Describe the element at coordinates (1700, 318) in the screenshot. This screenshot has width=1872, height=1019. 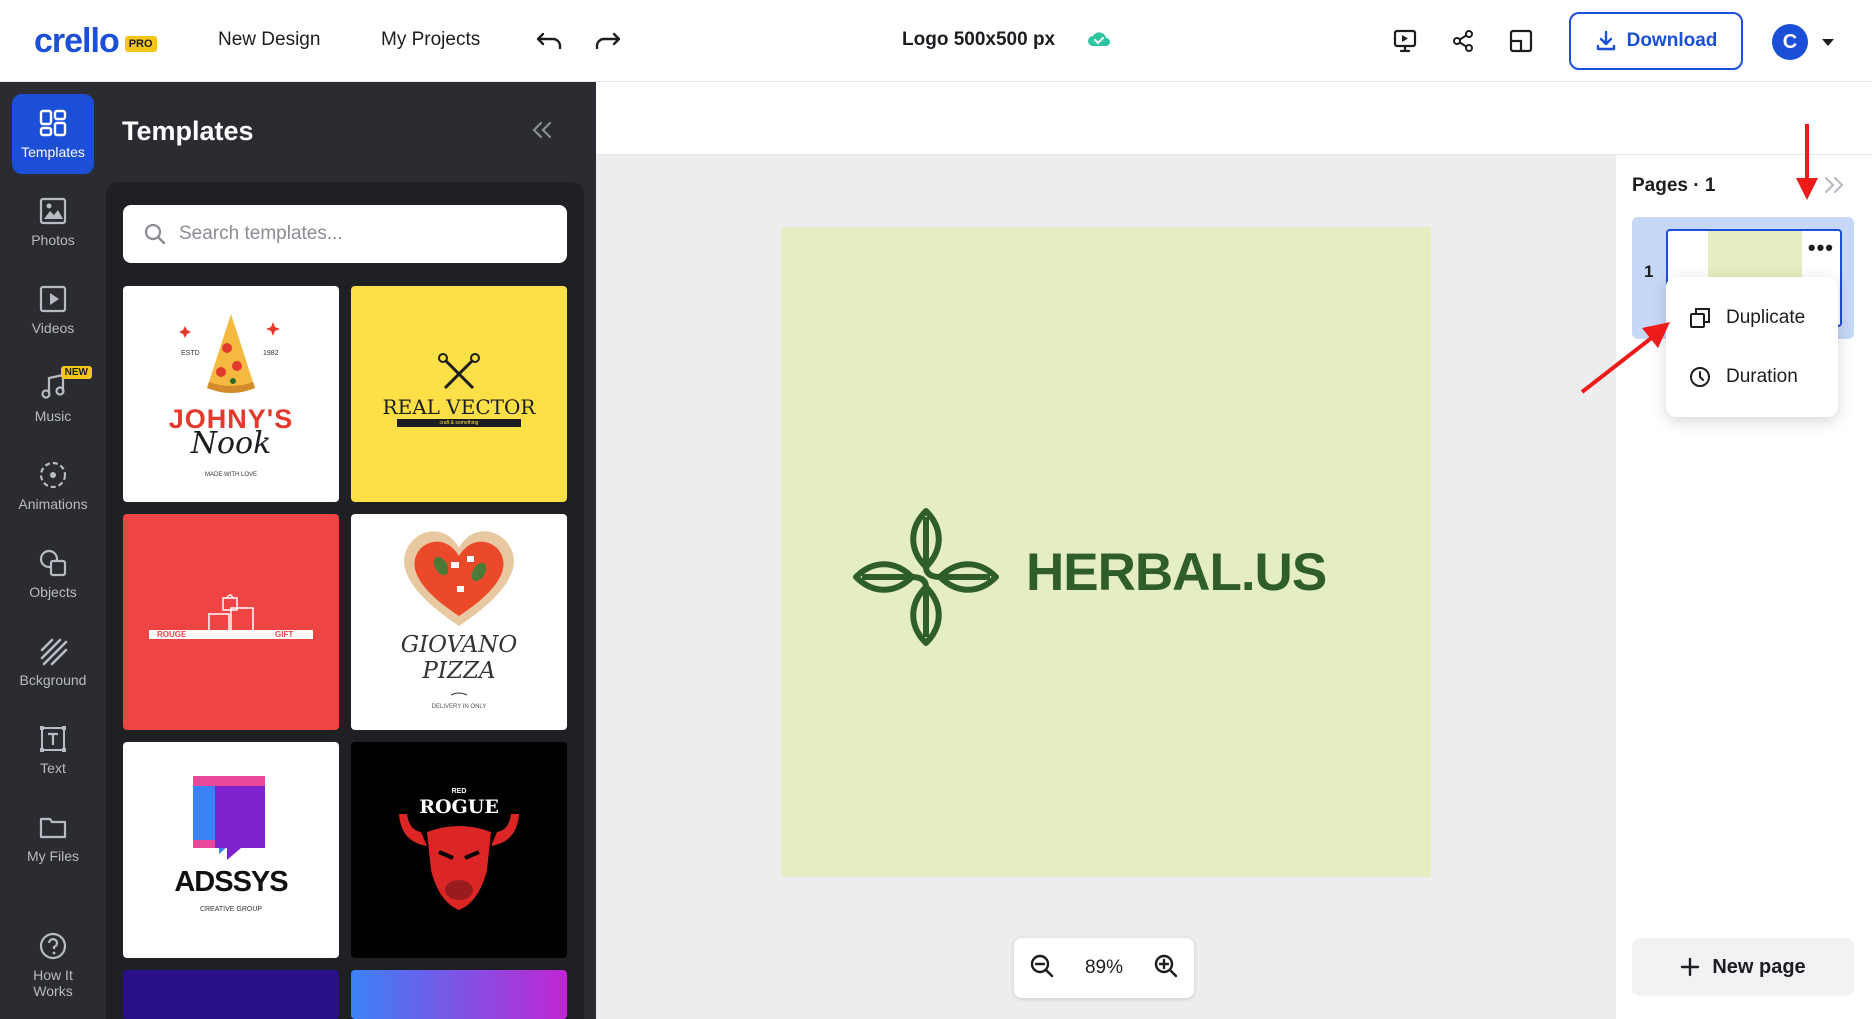
I see `duplicate-icon` at that location.